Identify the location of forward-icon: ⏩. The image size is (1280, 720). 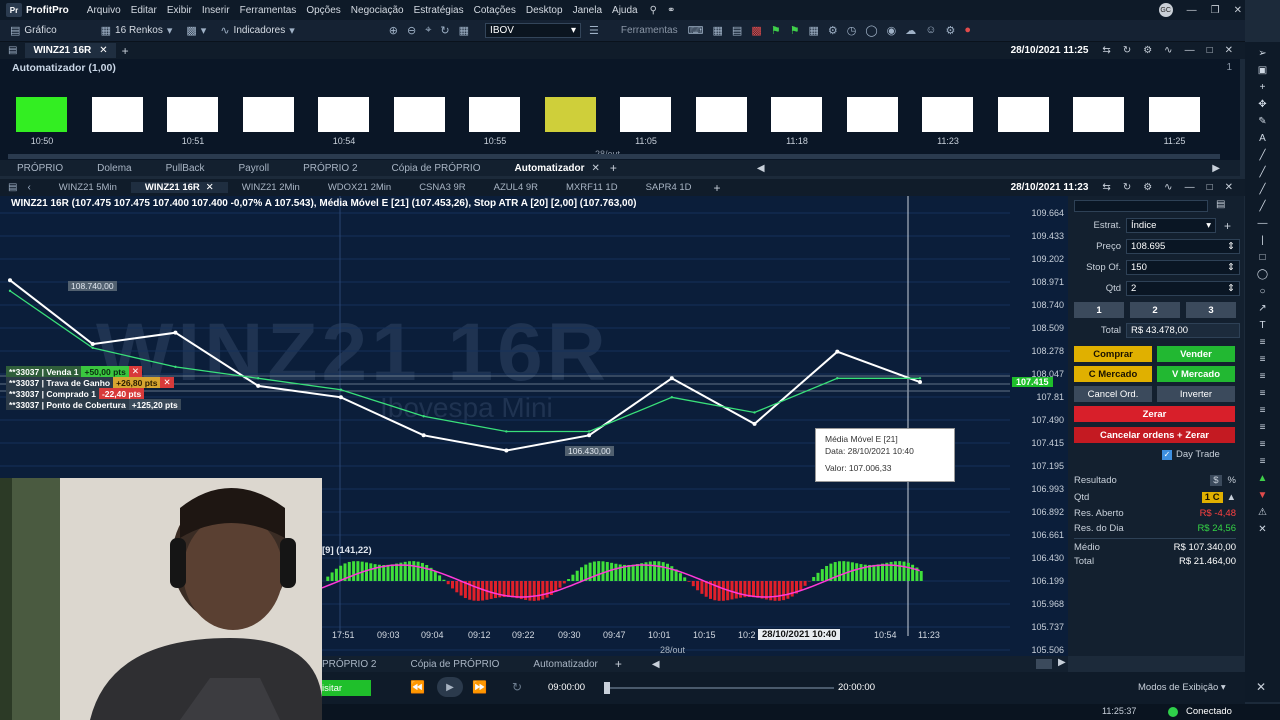
(479, 687).